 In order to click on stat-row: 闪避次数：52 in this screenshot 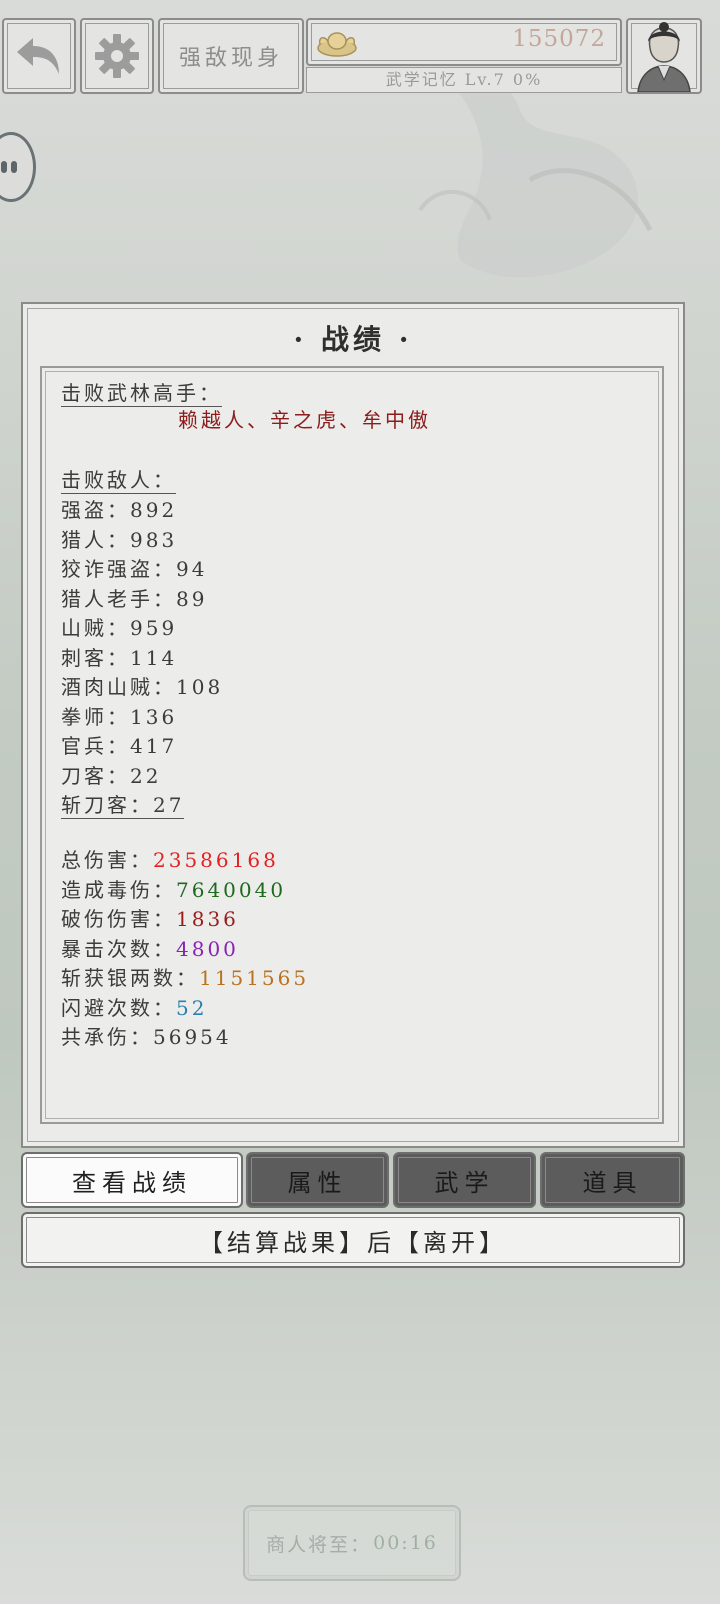, I will do `click(134, 1007)`.